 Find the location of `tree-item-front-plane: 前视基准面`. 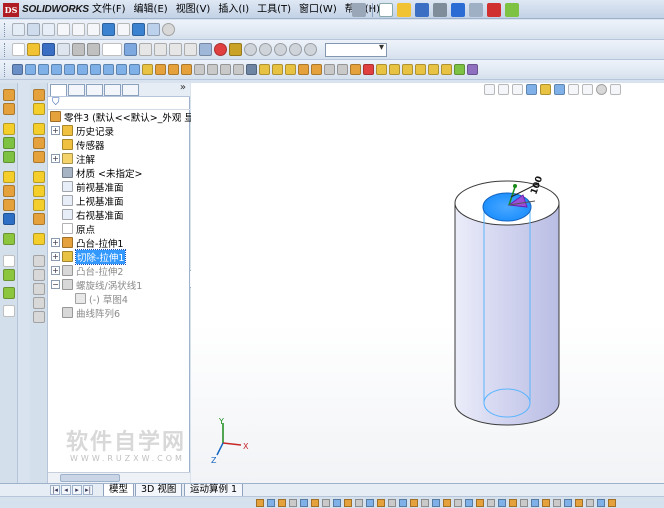

tree-item-front-plane: 前视基准面 is located at coordinates (87, 187).